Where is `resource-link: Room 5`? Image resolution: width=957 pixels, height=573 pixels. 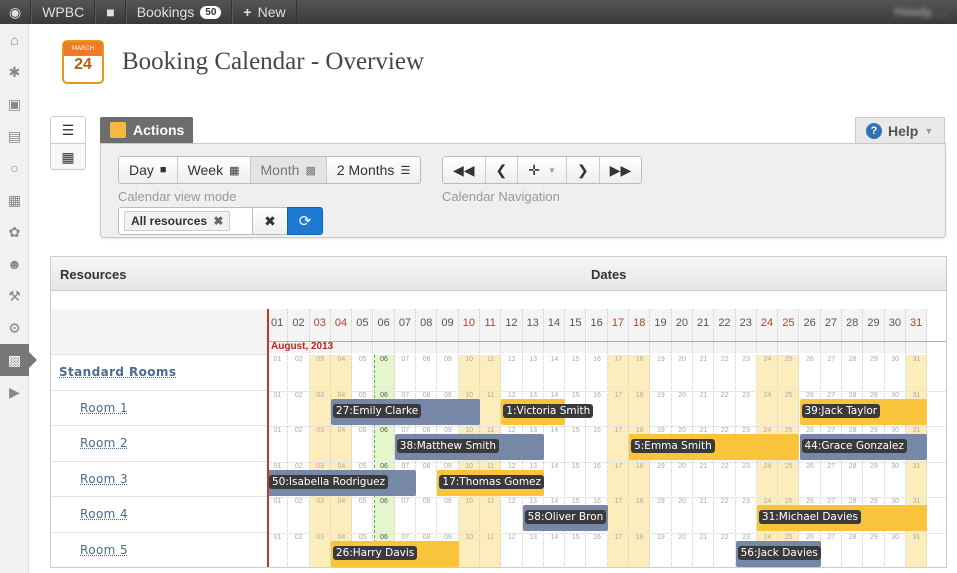
resource-link: Room 5 is located at coordinates (159, 550).